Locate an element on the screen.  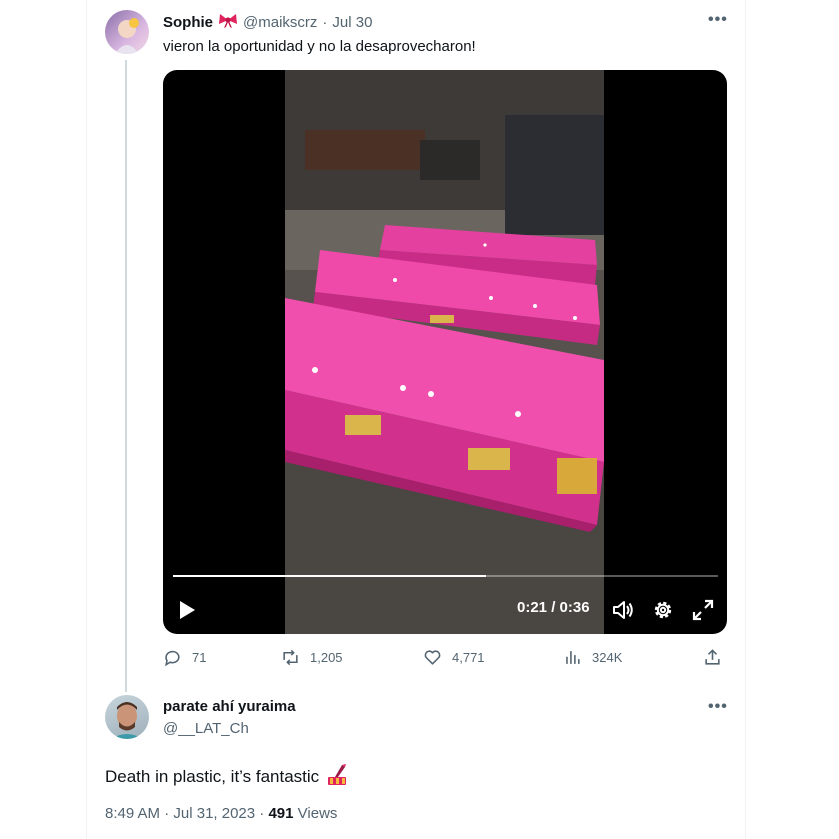
reply-icon is located at coordinates (172, 658).